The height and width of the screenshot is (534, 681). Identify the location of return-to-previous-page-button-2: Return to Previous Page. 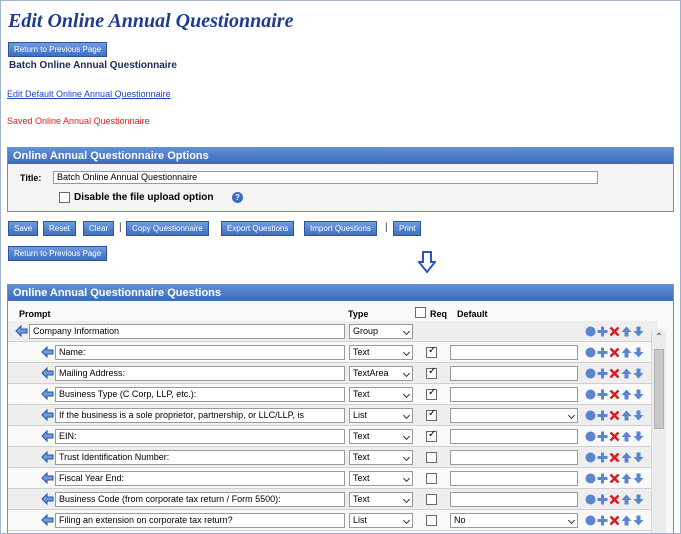
(58, 253).